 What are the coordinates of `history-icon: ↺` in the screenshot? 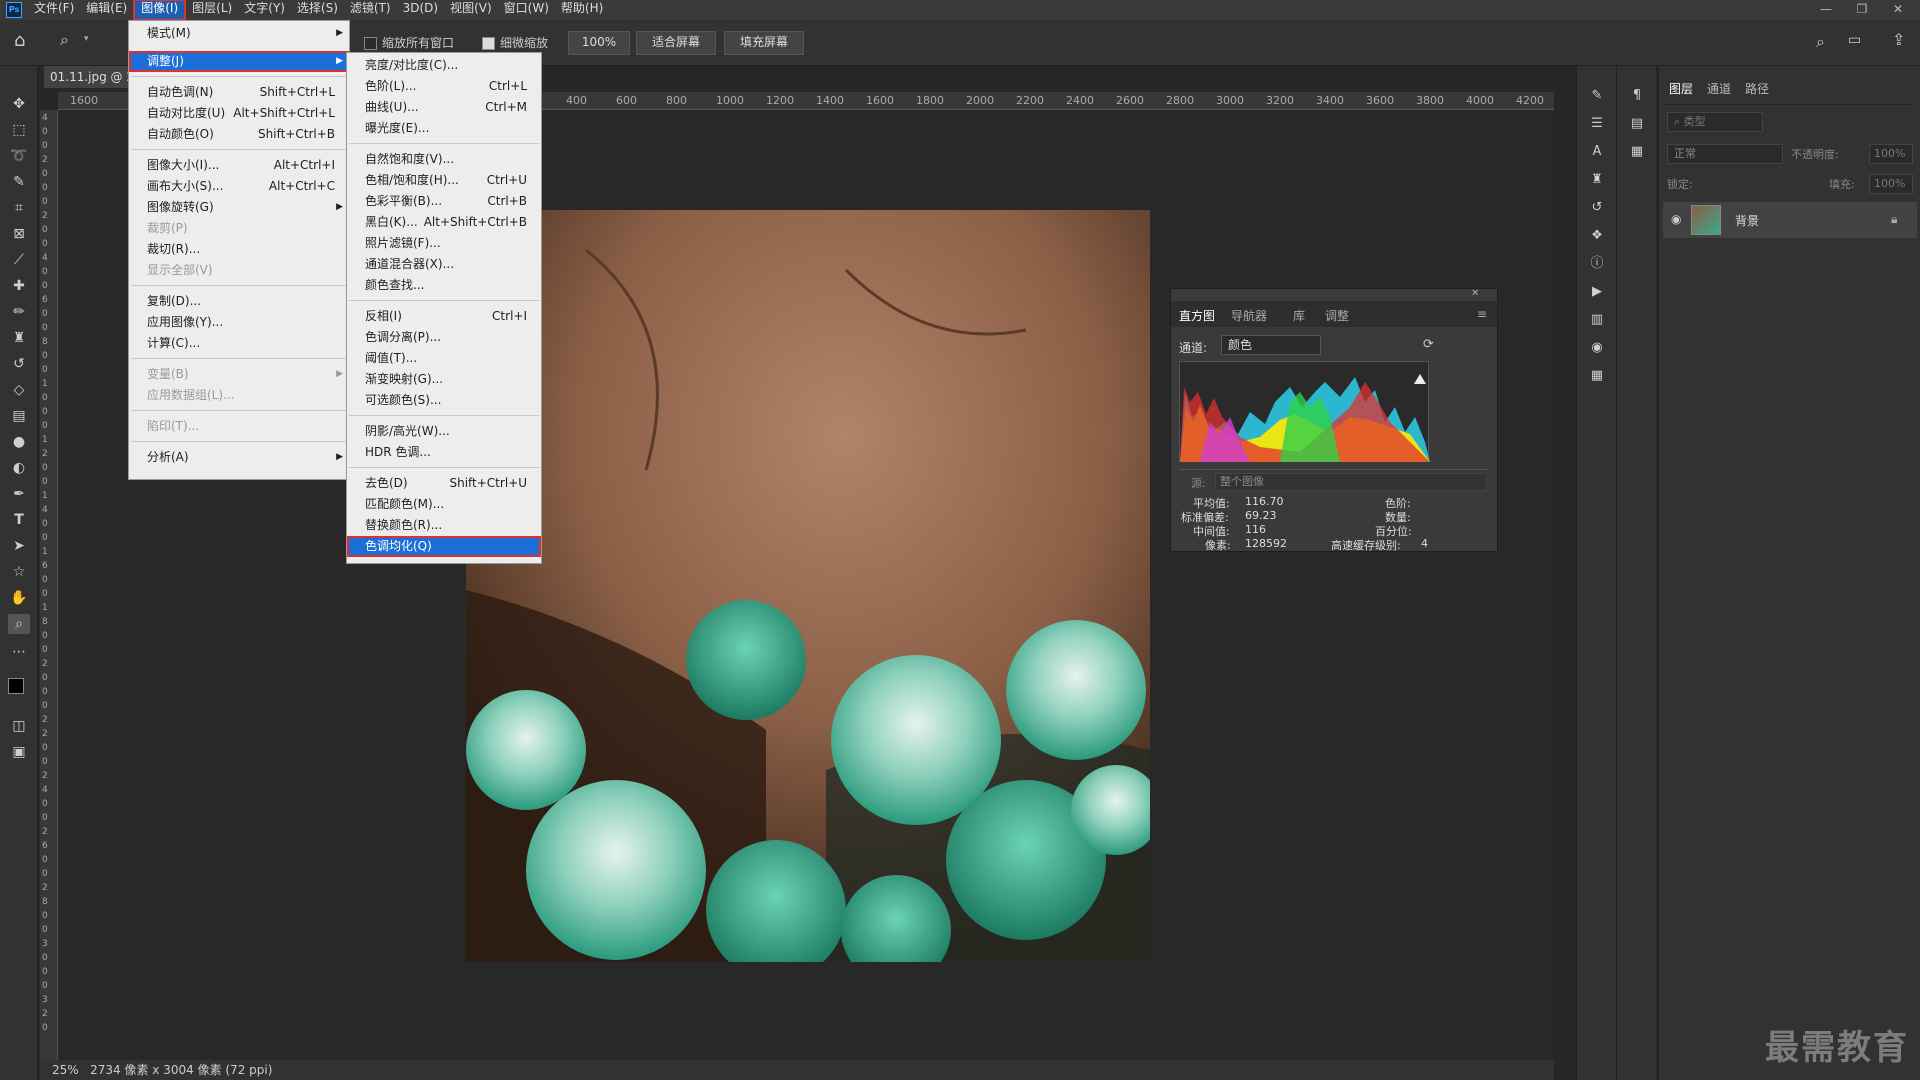 It's located at (1597, 208).